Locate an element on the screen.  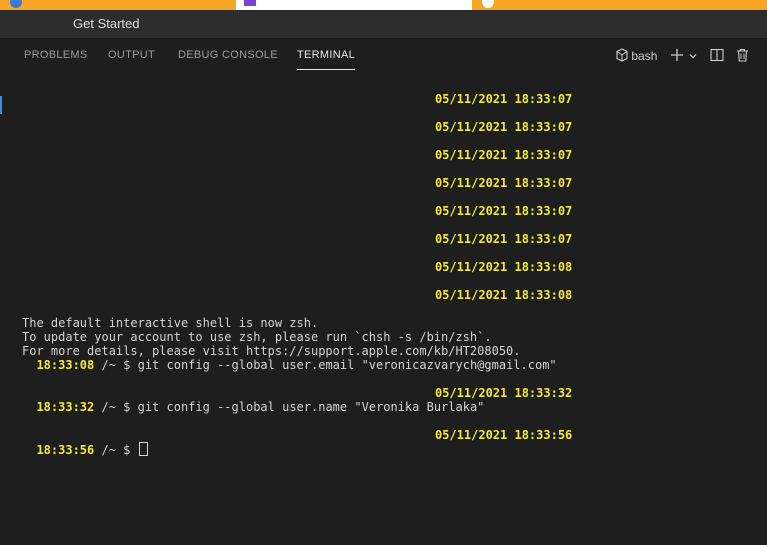
kill-terminal-button is located at coordinates (742, 56).